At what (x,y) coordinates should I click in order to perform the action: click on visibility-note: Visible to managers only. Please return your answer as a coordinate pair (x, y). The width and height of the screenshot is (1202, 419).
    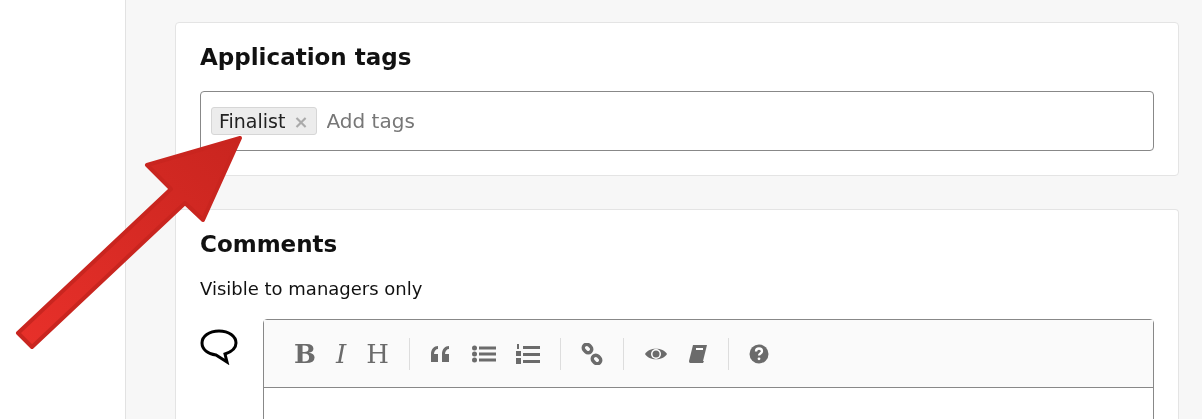
    Looking at the image, I should click on (312, 288).